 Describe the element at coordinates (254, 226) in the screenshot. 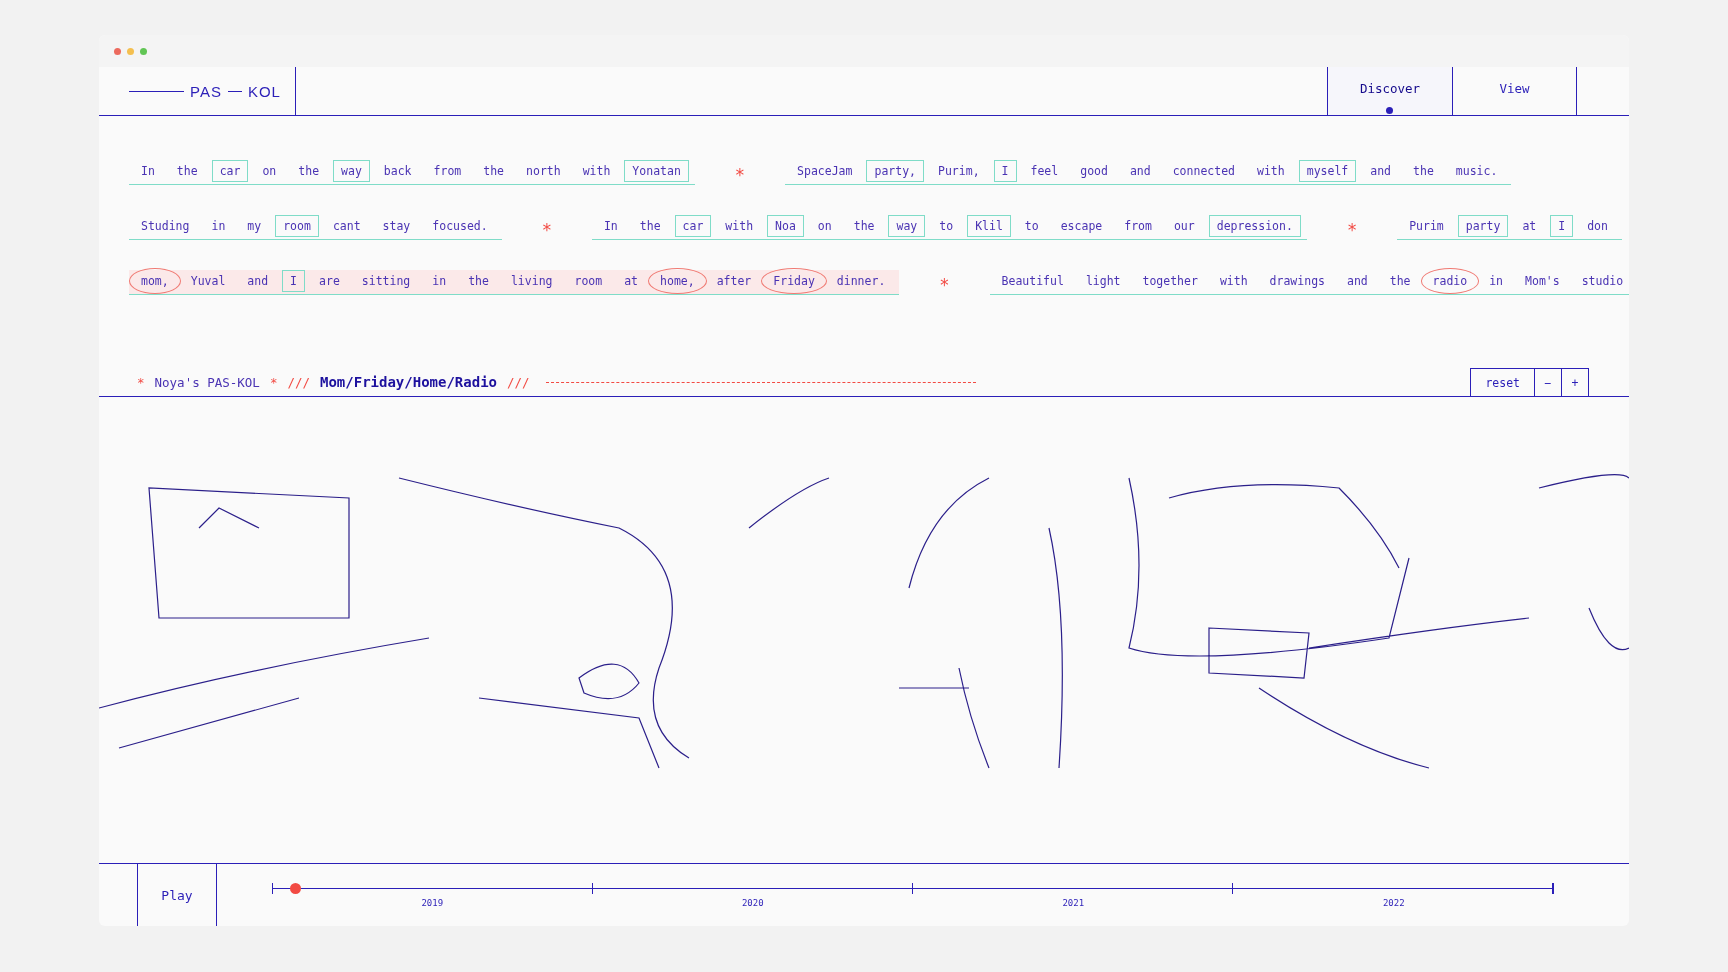

I see `word: my` at that location.